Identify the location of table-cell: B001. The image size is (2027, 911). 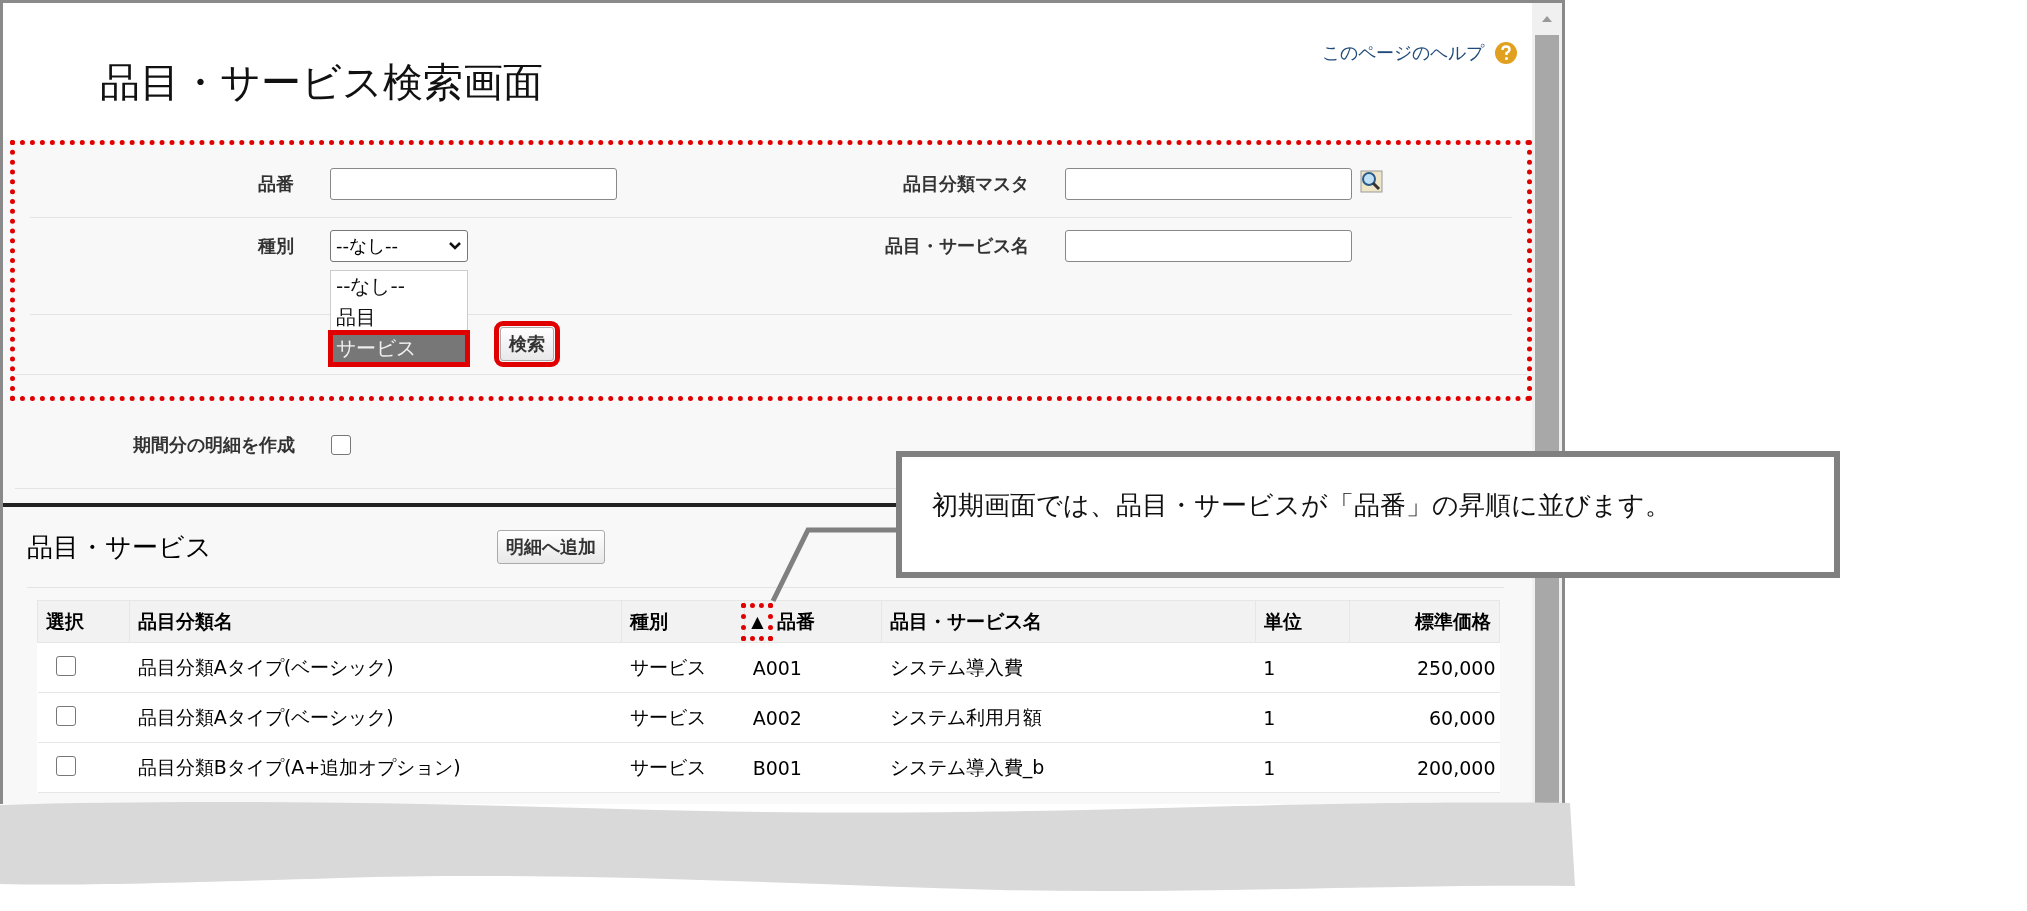
(813, 767).